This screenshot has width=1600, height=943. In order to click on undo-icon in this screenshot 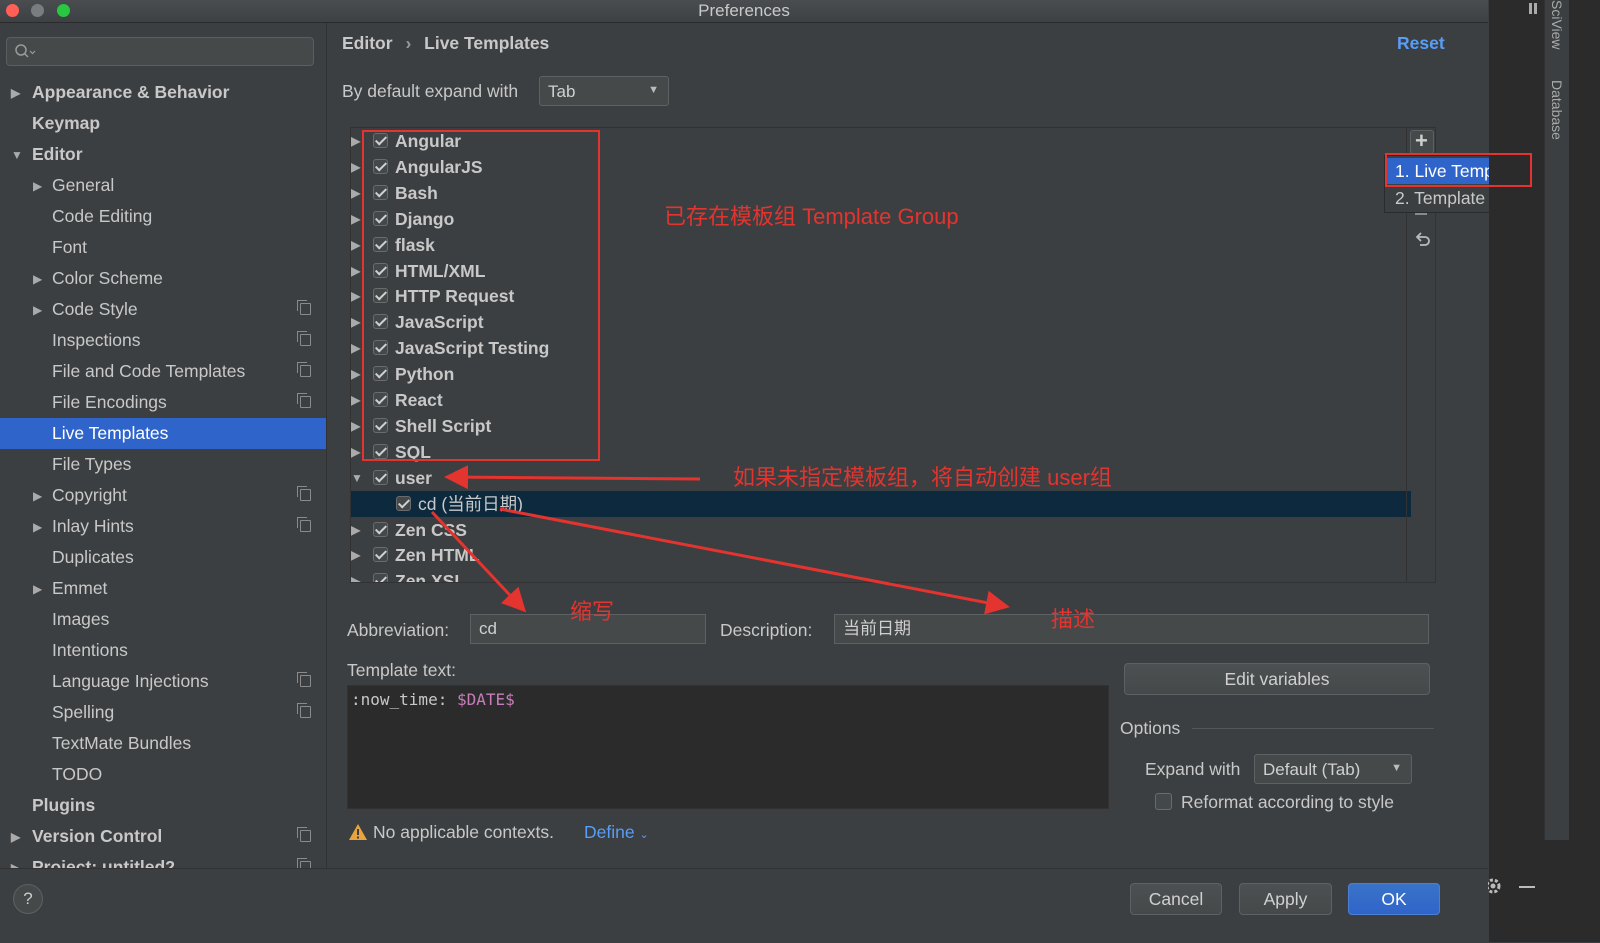, I will do `click(1423, 241)`.